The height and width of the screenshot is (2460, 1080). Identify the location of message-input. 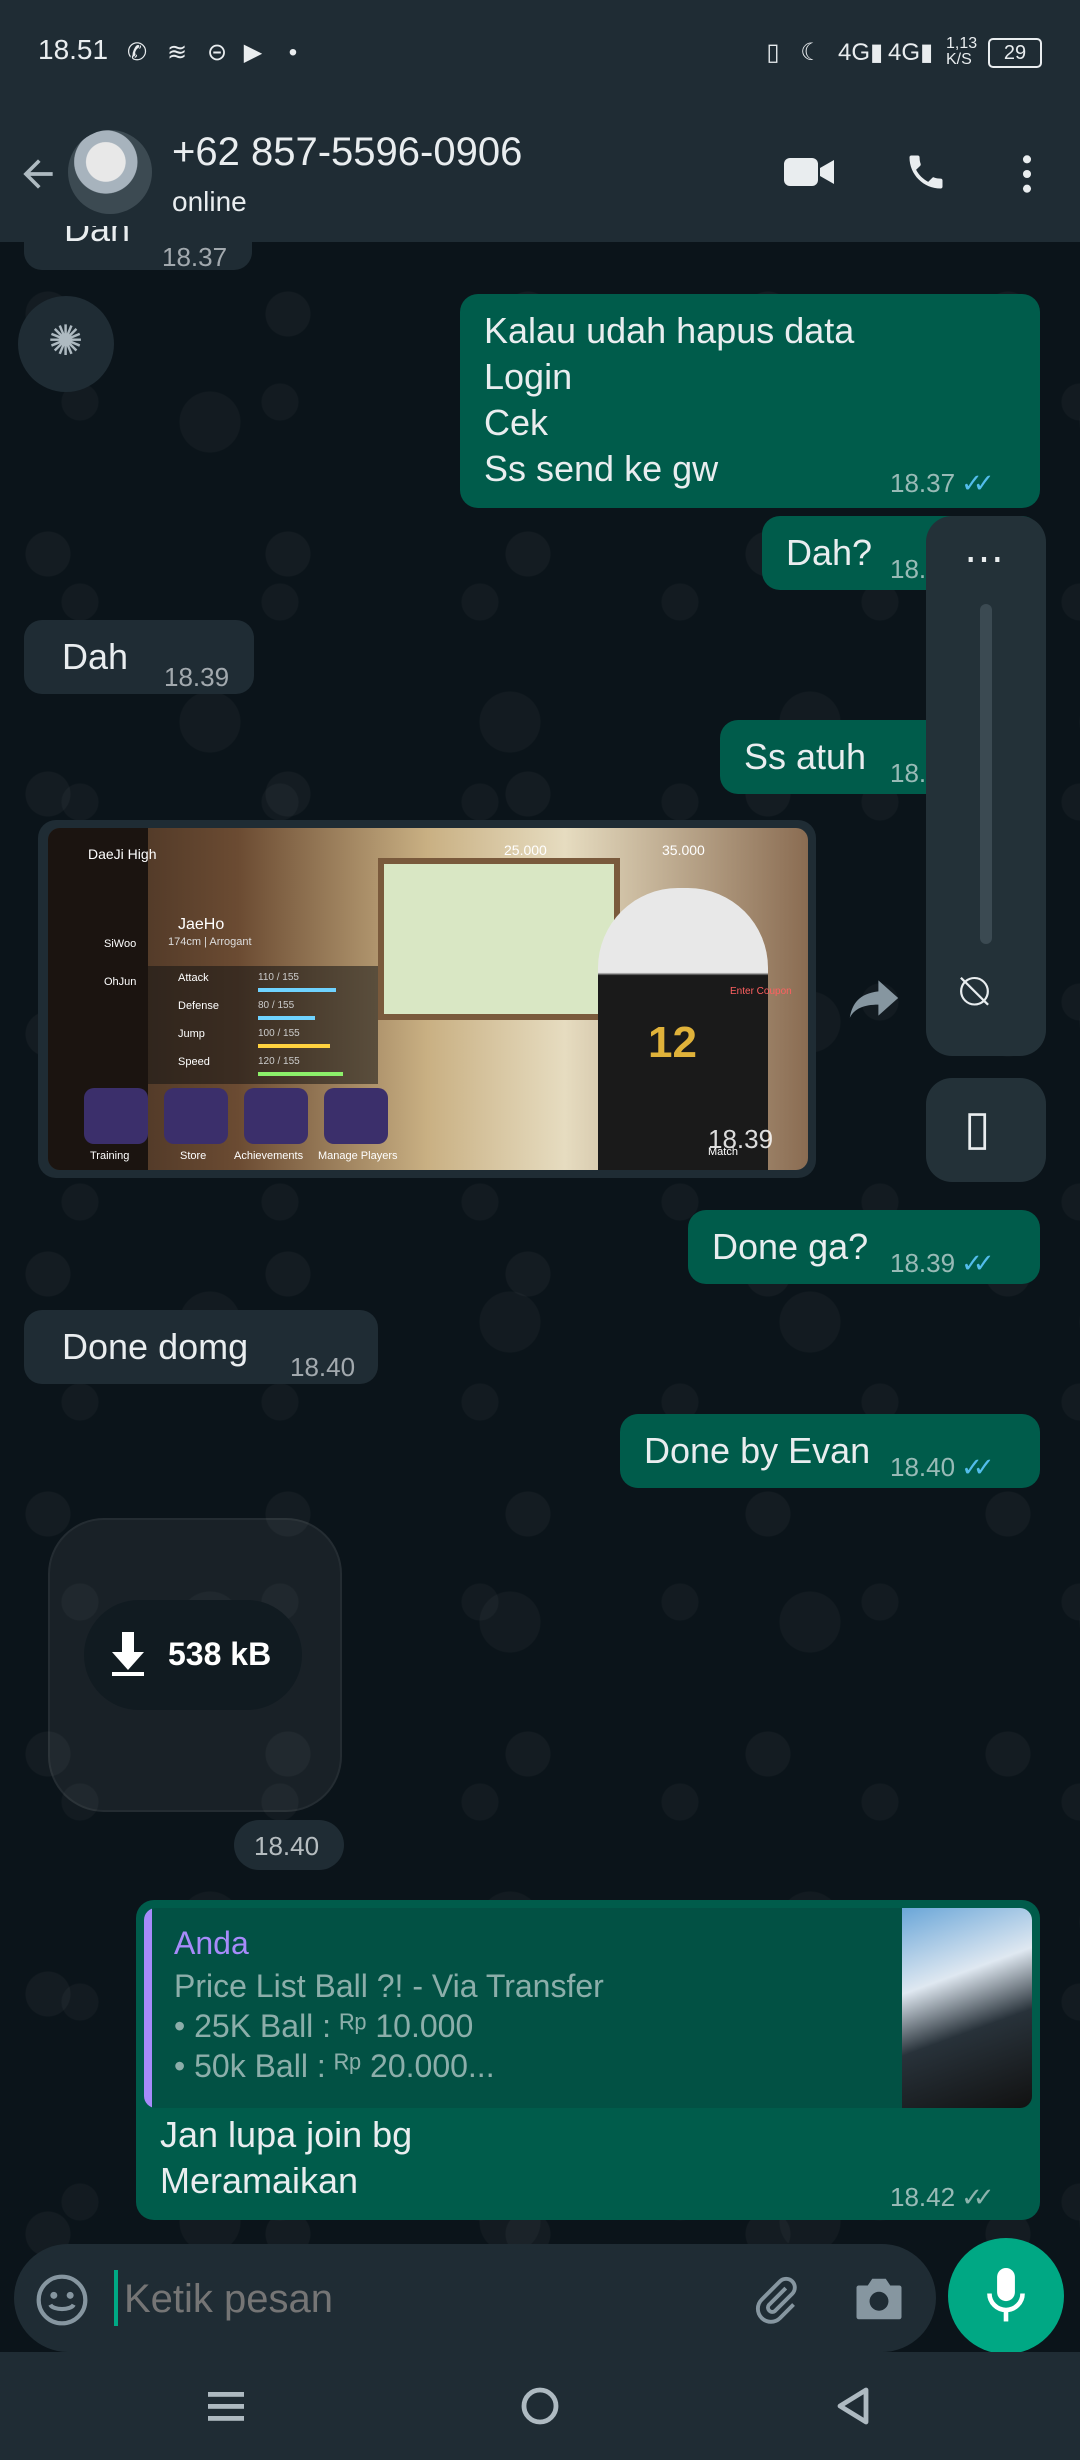
(424, 2299).